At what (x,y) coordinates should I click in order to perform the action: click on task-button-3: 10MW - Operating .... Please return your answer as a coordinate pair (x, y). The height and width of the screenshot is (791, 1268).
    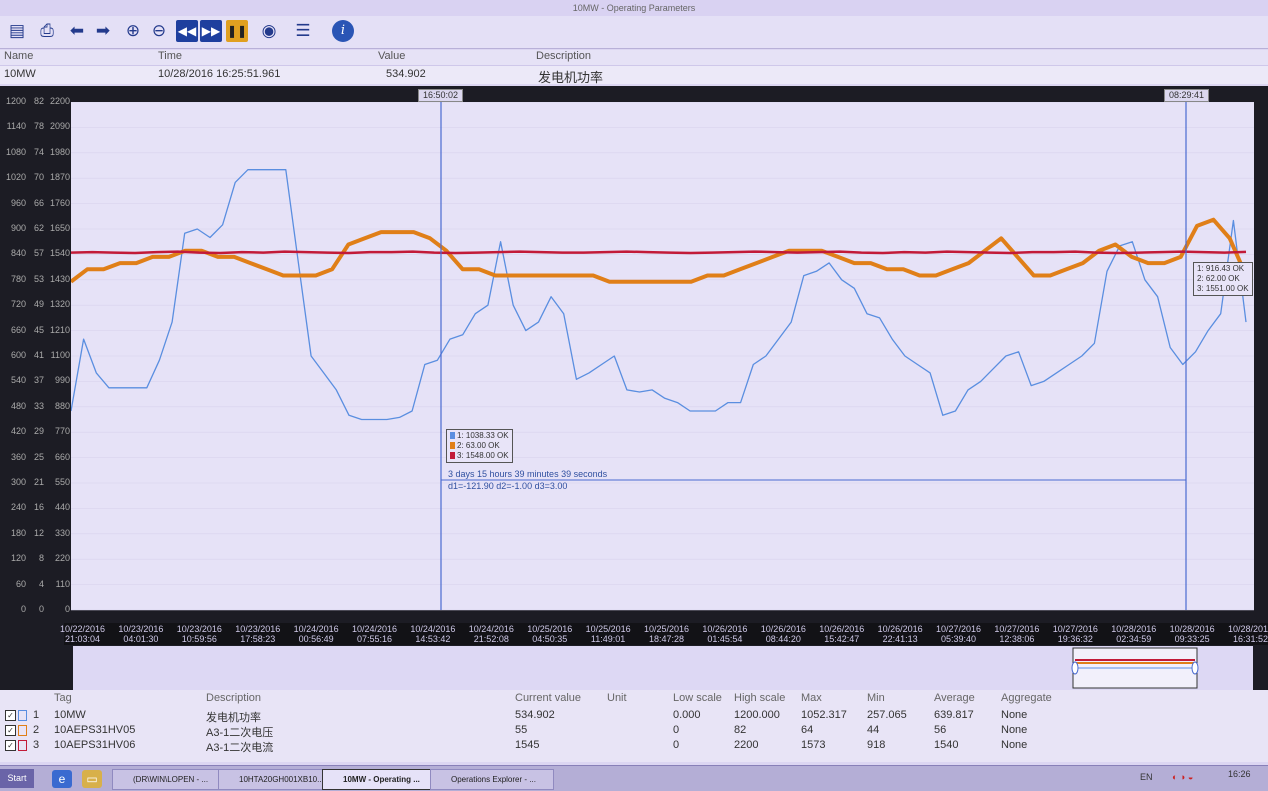
    Looking at the image, I should click on (384, 779).